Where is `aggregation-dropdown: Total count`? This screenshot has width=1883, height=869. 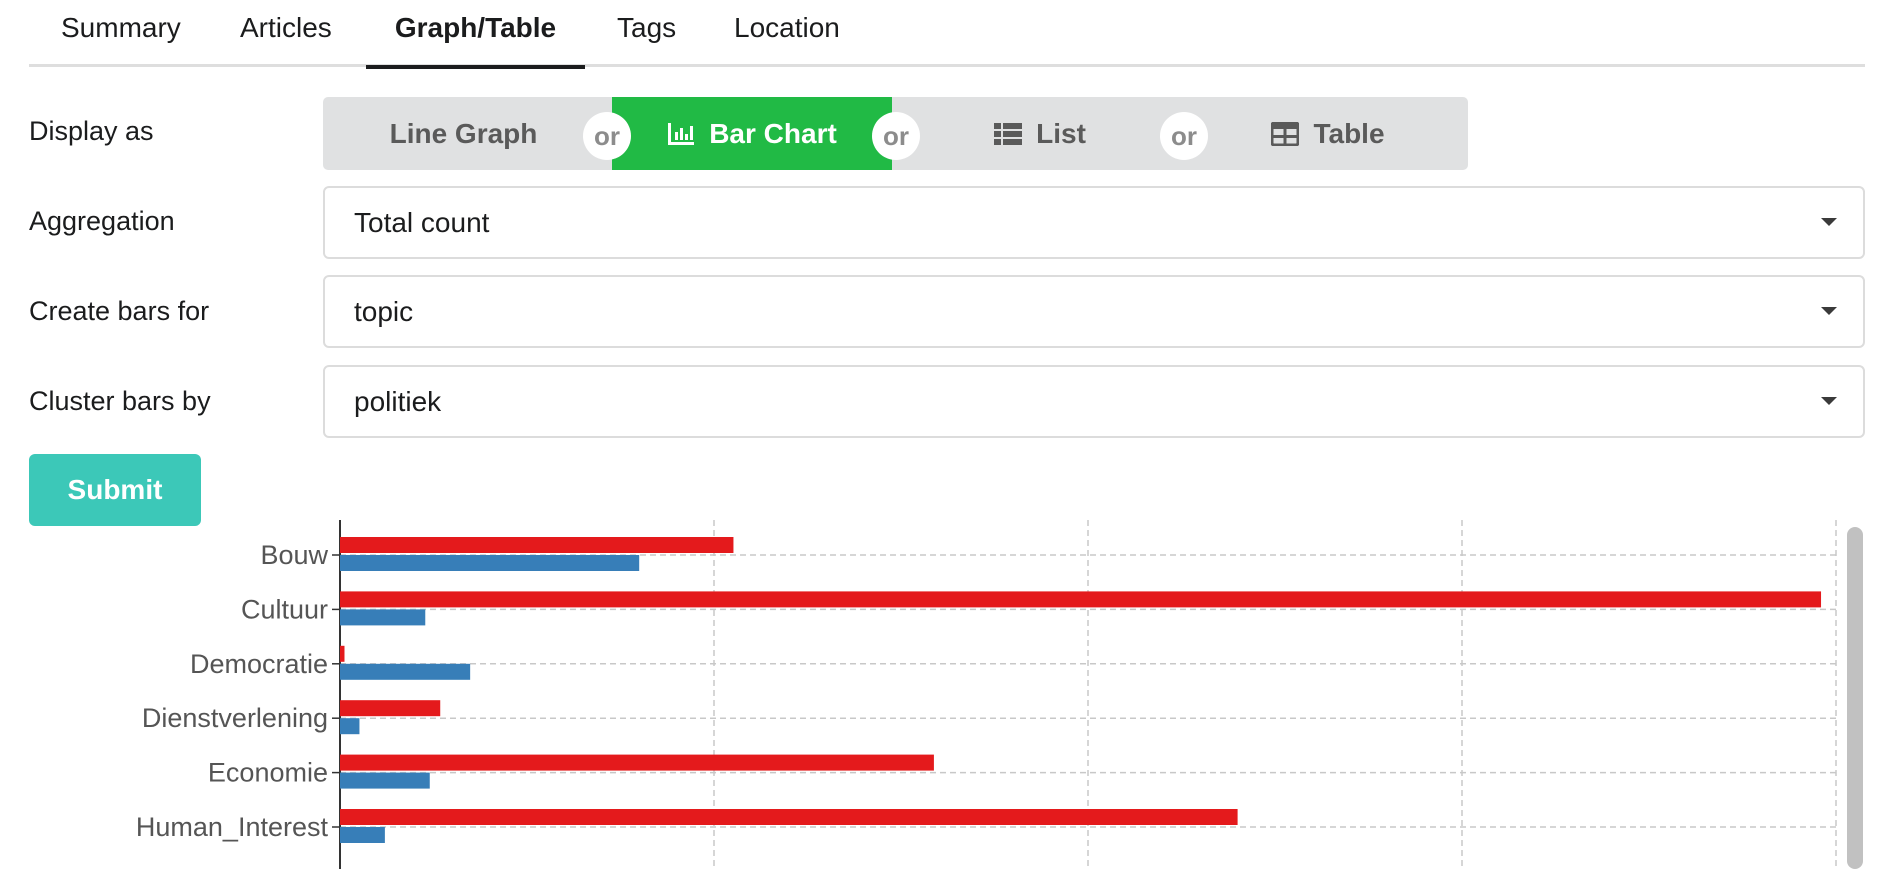 aggregation-dropdown: Total count is located at coordinates (1094, 222).